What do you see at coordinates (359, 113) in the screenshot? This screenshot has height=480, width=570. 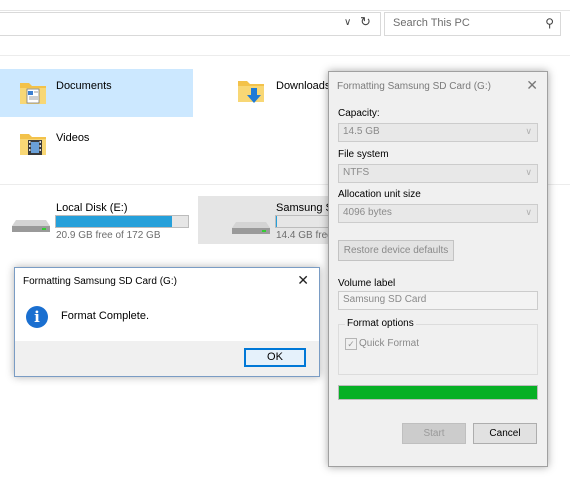 I see `capacity-label: Capacity:` at bounding box center [359, 113].